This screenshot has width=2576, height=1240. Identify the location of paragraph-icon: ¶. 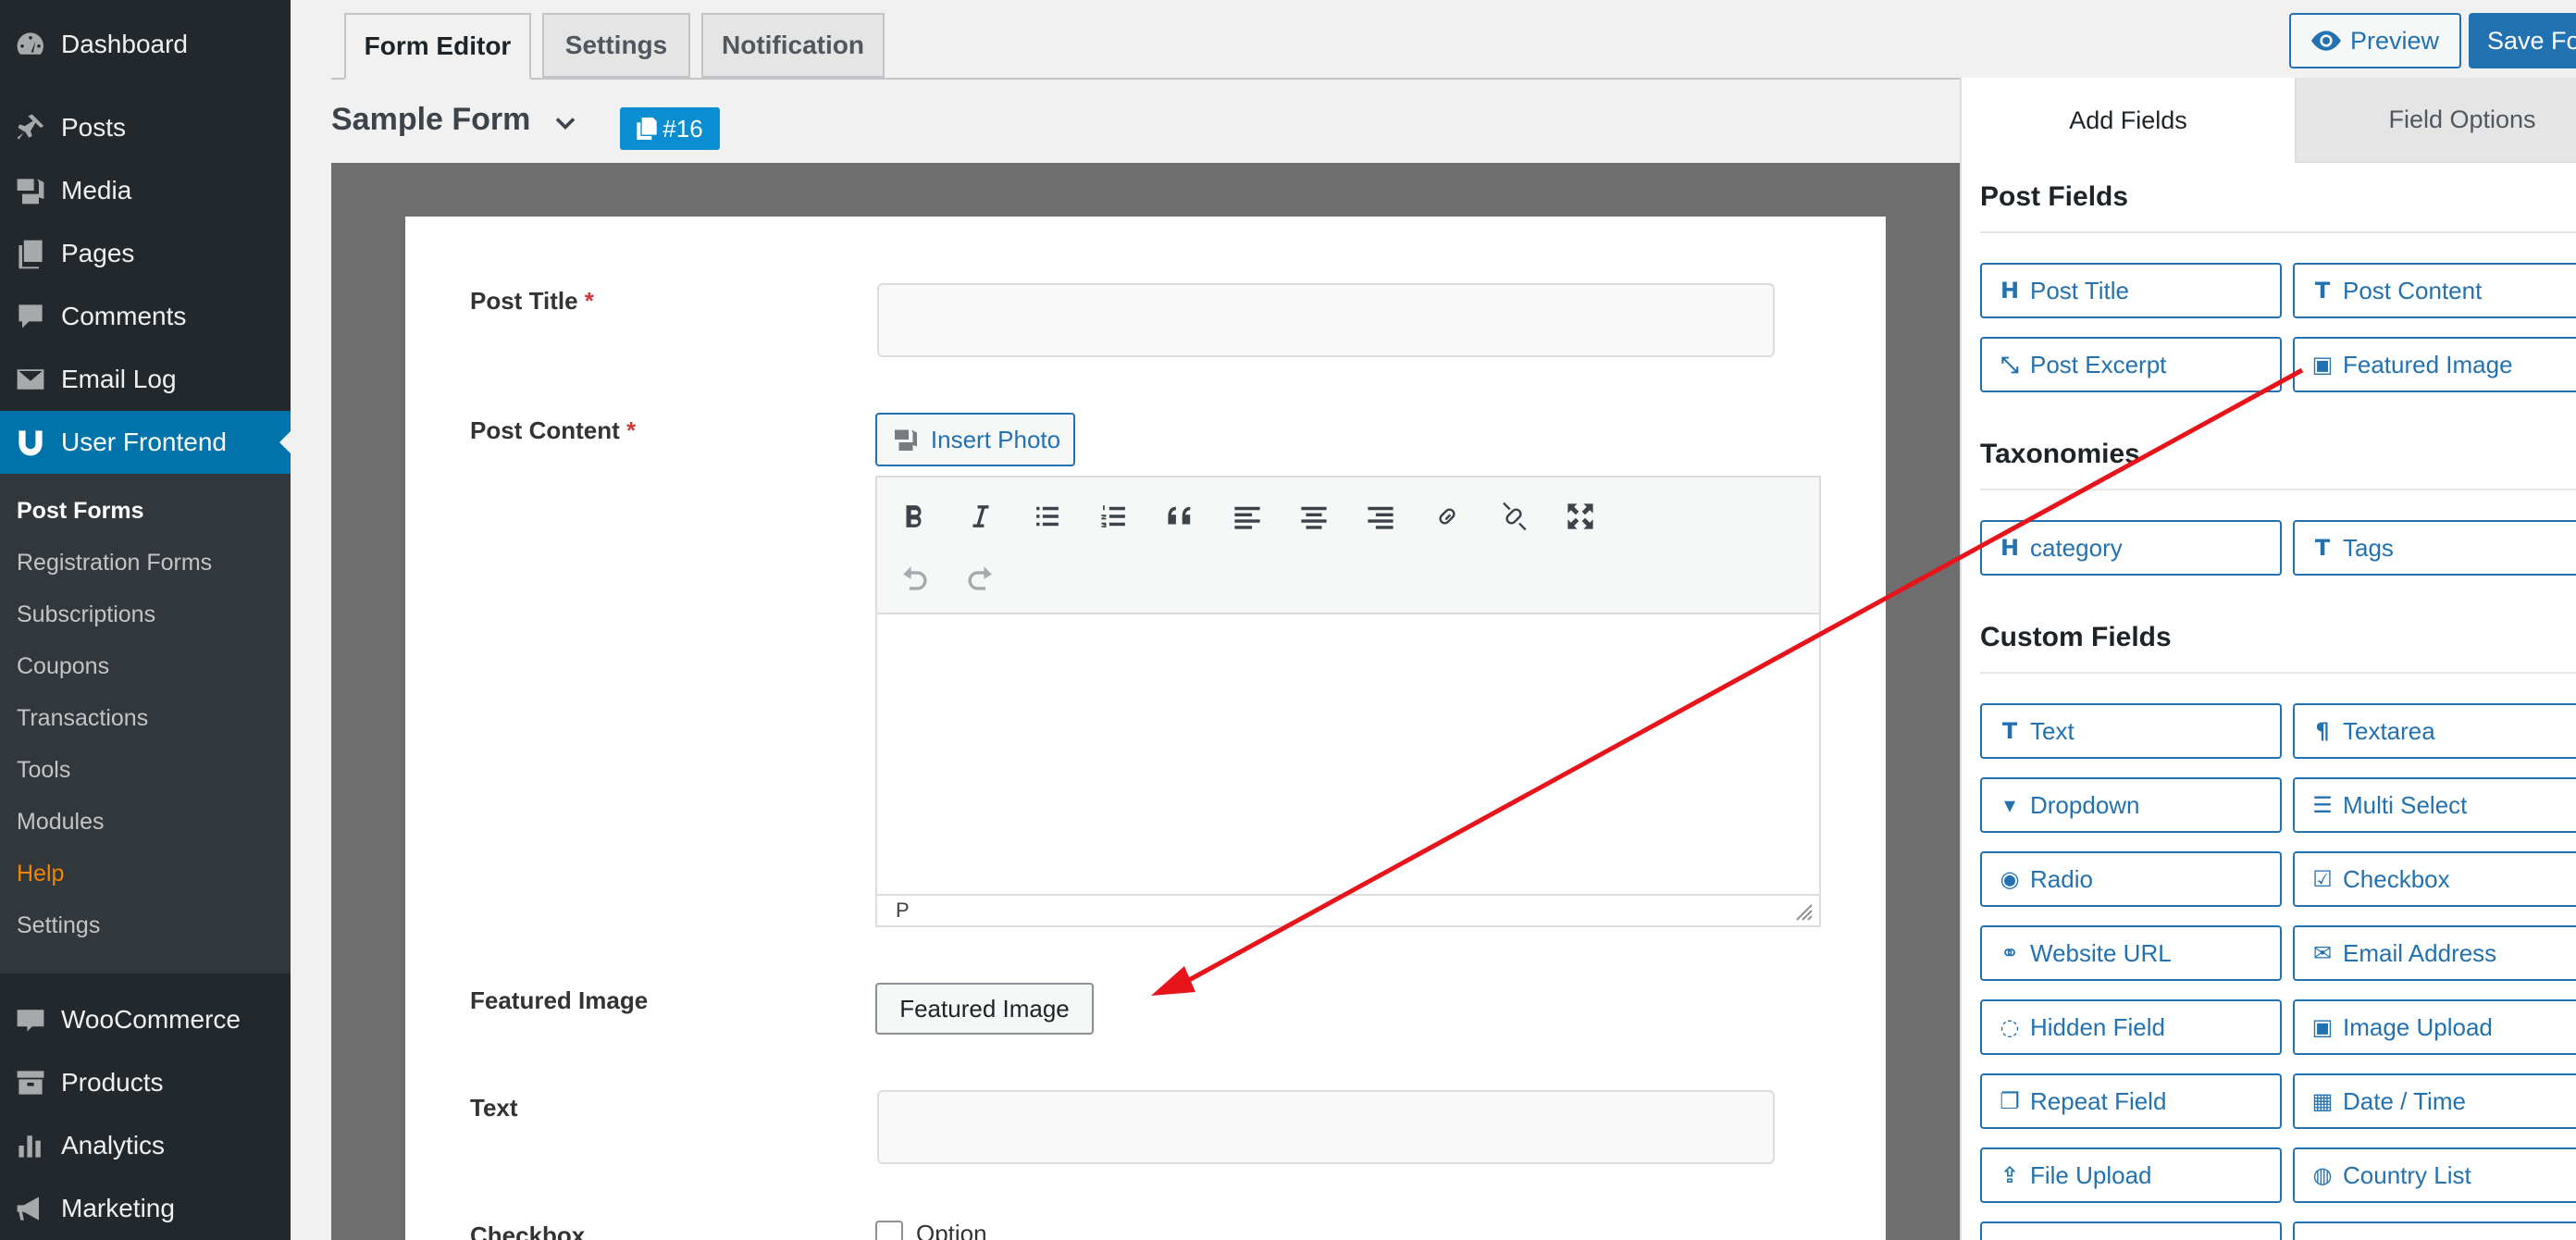
(2322, 731).